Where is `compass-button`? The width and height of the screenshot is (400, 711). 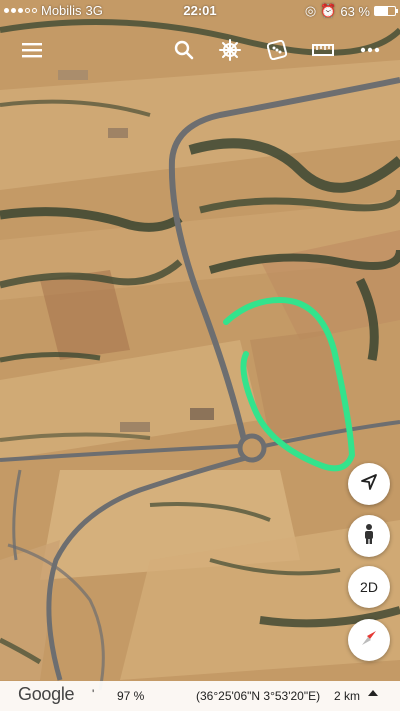 compass-button is located at coordinates (369, 640).